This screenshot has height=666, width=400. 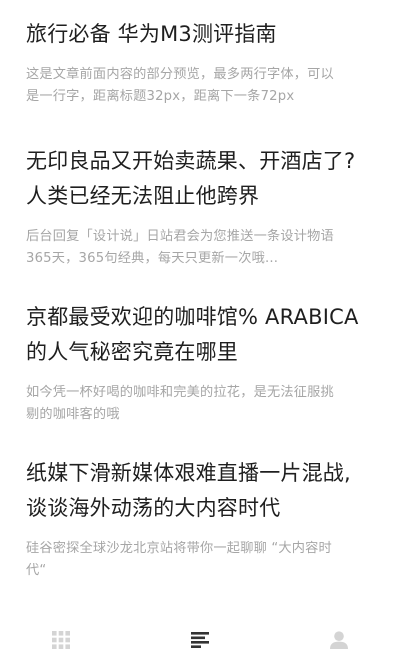 What do you see at coordinates (73, 414) in the screenshot?
I see `article-preview-line: 剔的咖啡客的哦` at bounding box center [73, 414].